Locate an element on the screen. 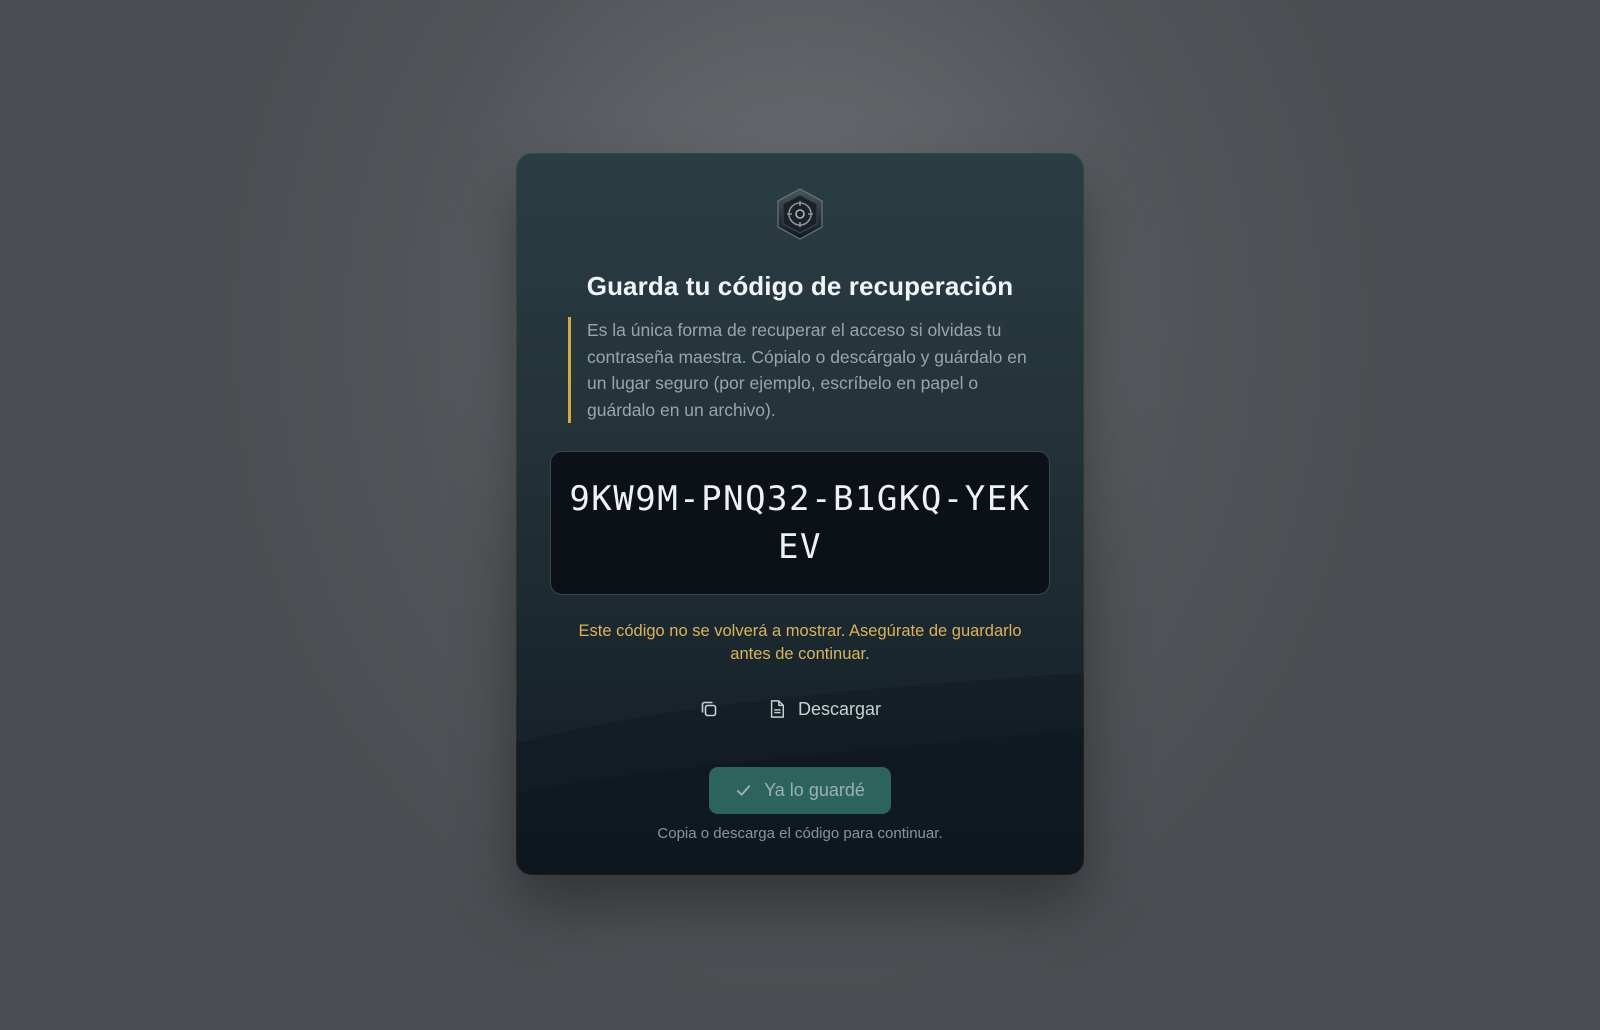 The image size is (1600, 1030). recovery-code-box: 9KW9M-PNQ32-B1GKQ-YEKEV is located at coordinates (800, 523).